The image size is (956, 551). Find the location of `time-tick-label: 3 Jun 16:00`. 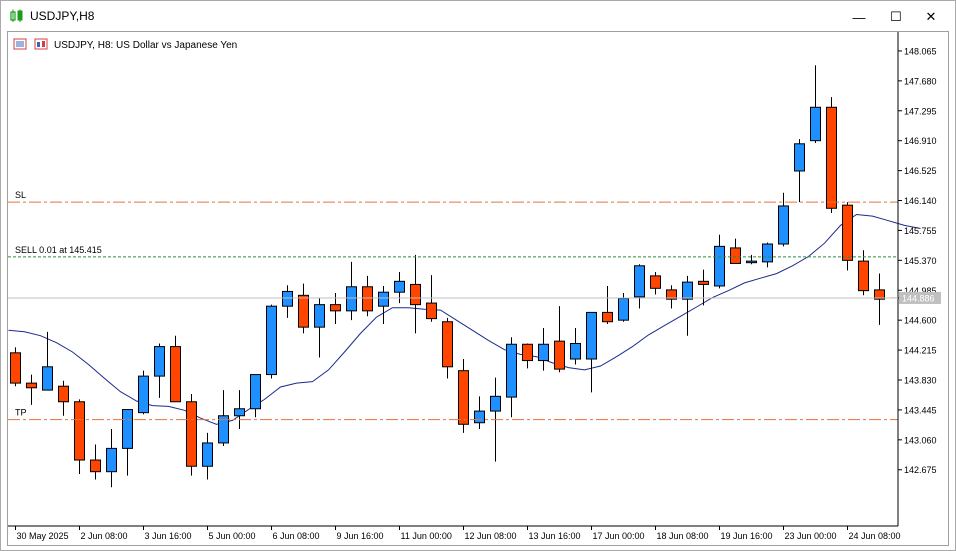

time-tick-label: 3 Jun 16:00 is located at coordinates (168, 536).